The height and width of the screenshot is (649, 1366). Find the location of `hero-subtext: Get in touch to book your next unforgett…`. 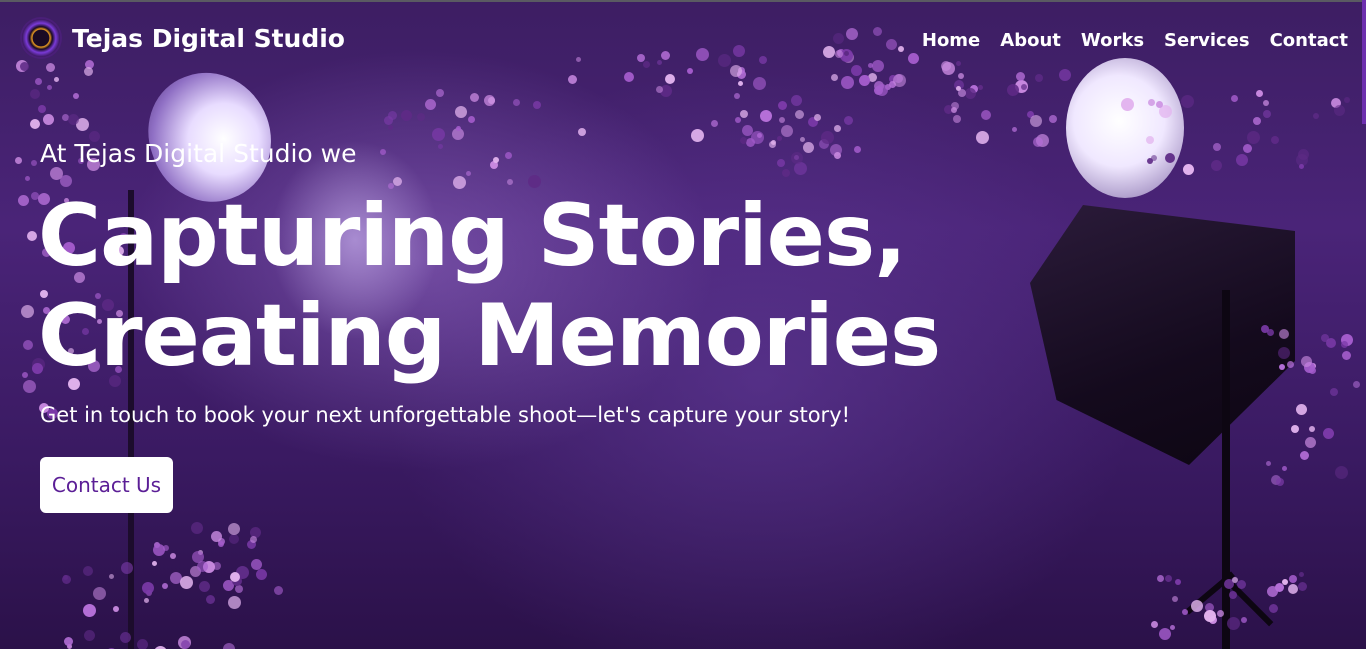

hero-subtext: Get in touch to book your next unforgett… is located at coordinates (445, 415).